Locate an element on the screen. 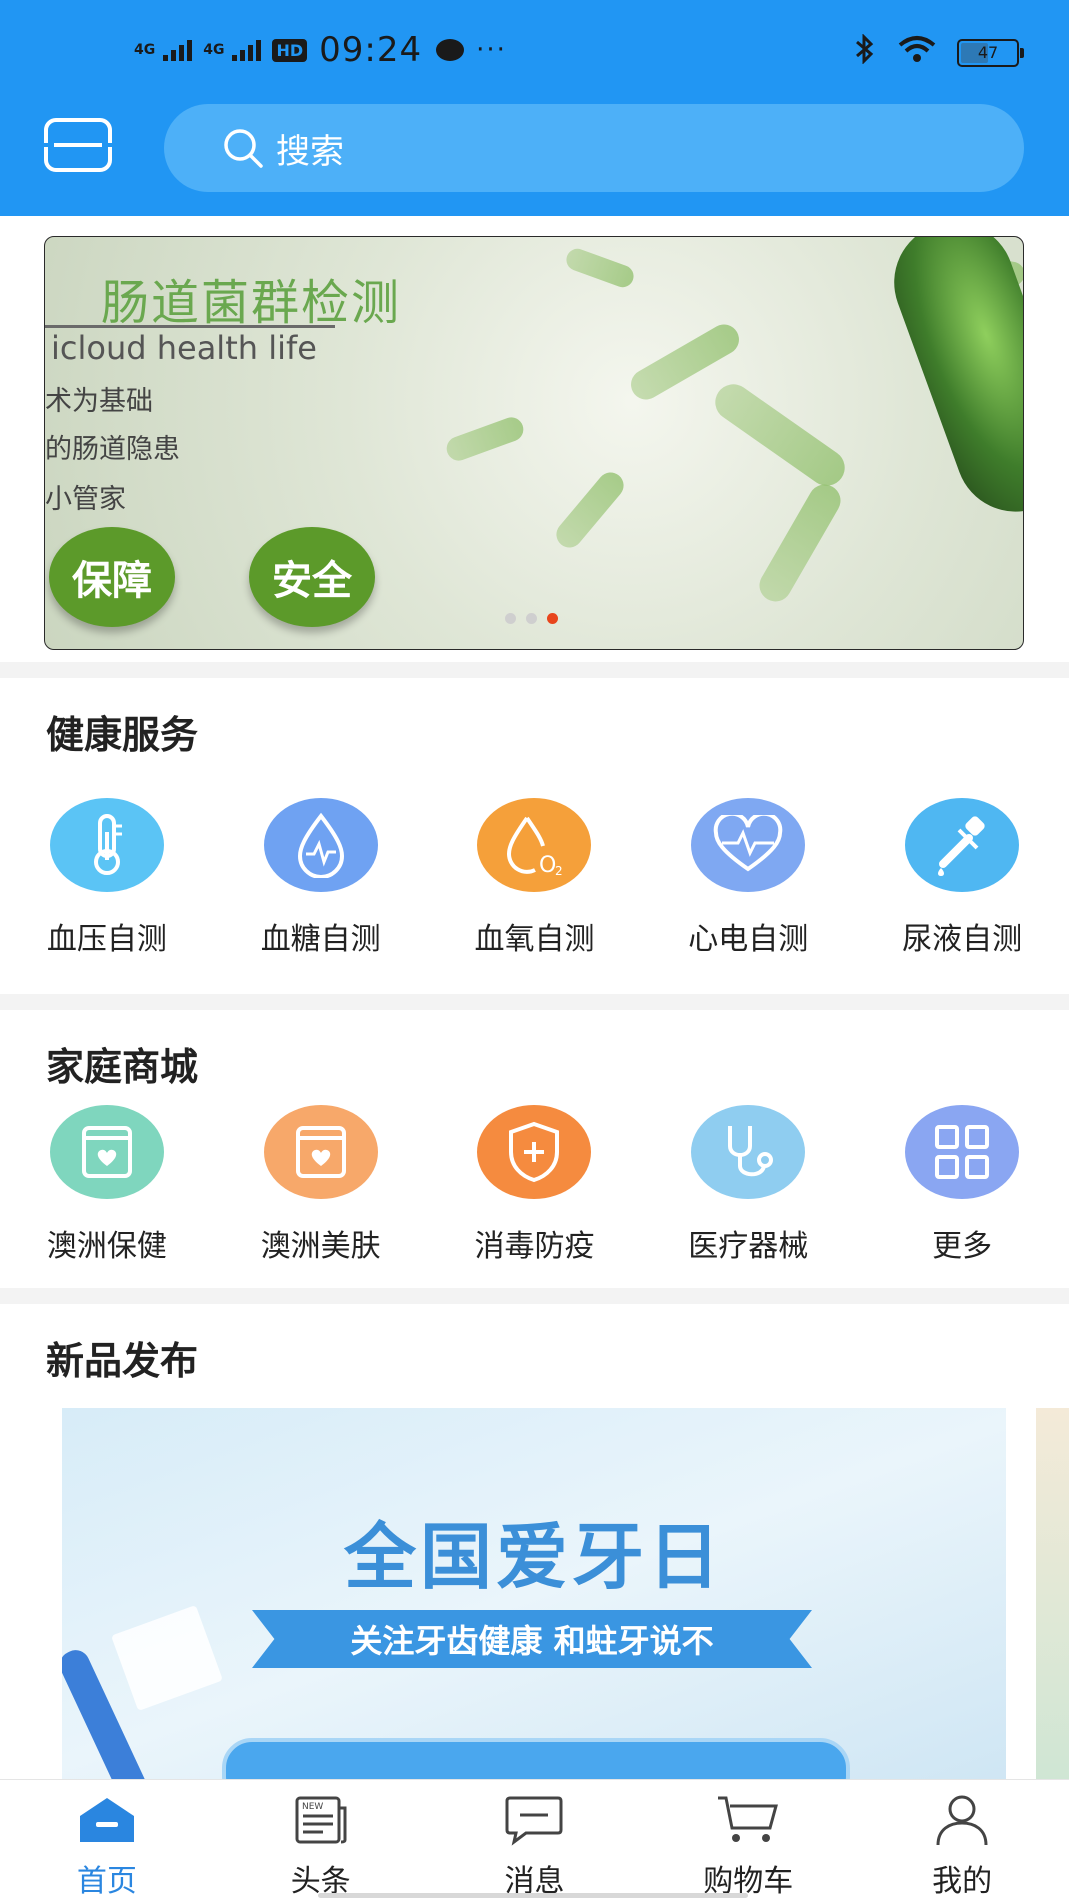 The height and width of the screenshot is (1901, 1069). cart-icon is located at coordinates (748, 1820).